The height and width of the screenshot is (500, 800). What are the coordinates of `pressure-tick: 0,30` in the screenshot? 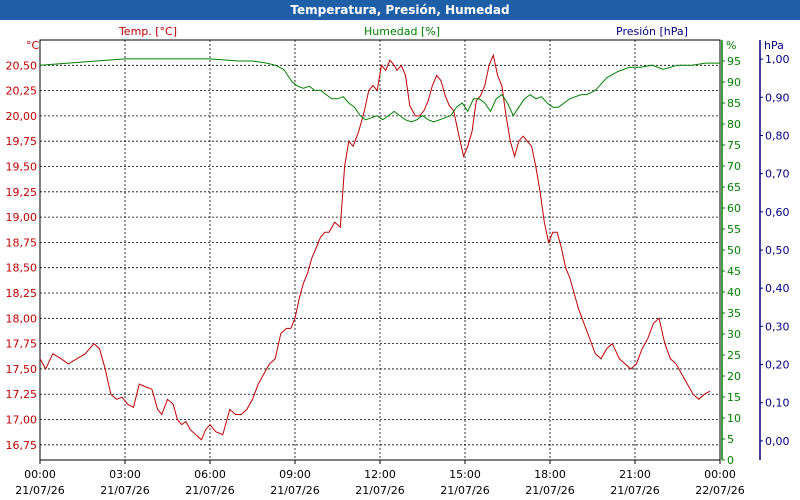 It's located at (777, 326).